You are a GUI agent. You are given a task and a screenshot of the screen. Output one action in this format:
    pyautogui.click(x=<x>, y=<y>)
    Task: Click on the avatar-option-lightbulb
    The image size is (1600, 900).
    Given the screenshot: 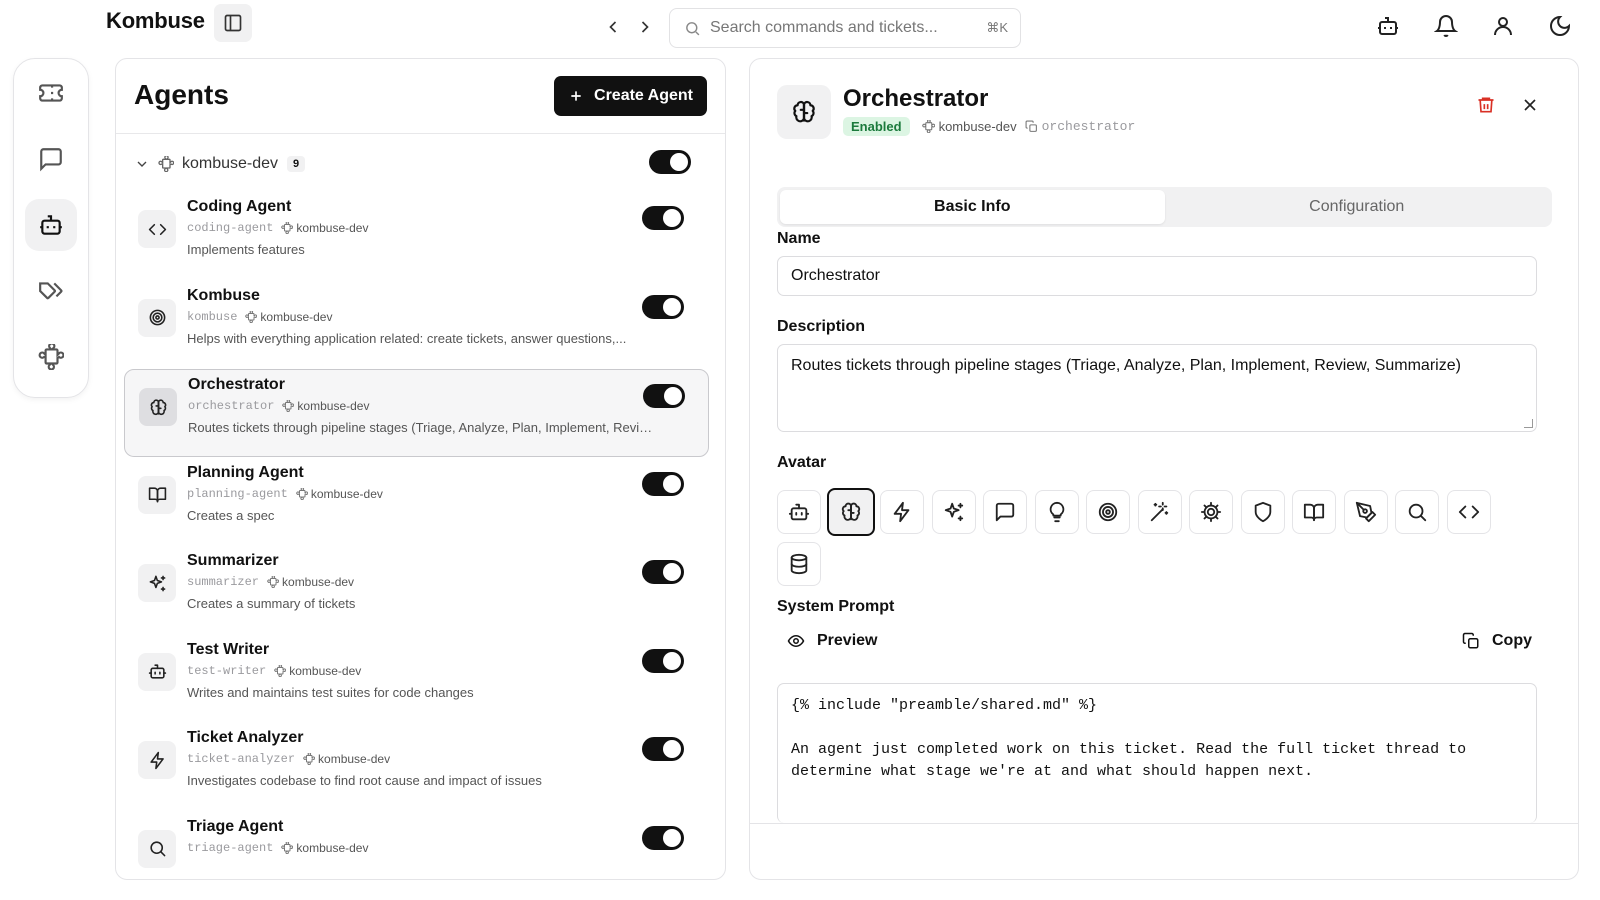 What is the action you would take?
    pyautogui.click(x=1056, y=512)
    